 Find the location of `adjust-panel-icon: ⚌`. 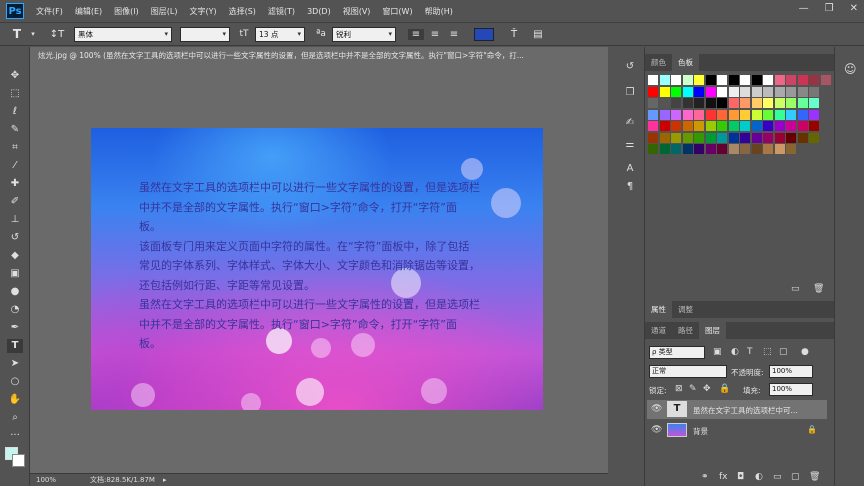

adjust-panel-icon: ⚌ is located at coordinates (630, 146).